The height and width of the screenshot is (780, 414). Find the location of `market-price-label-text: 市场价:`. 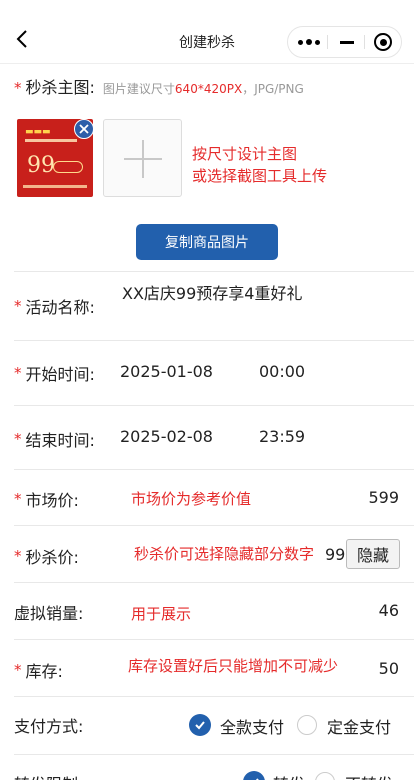

market-price-label-text: 市场价: is located at coordinates (52, 500).